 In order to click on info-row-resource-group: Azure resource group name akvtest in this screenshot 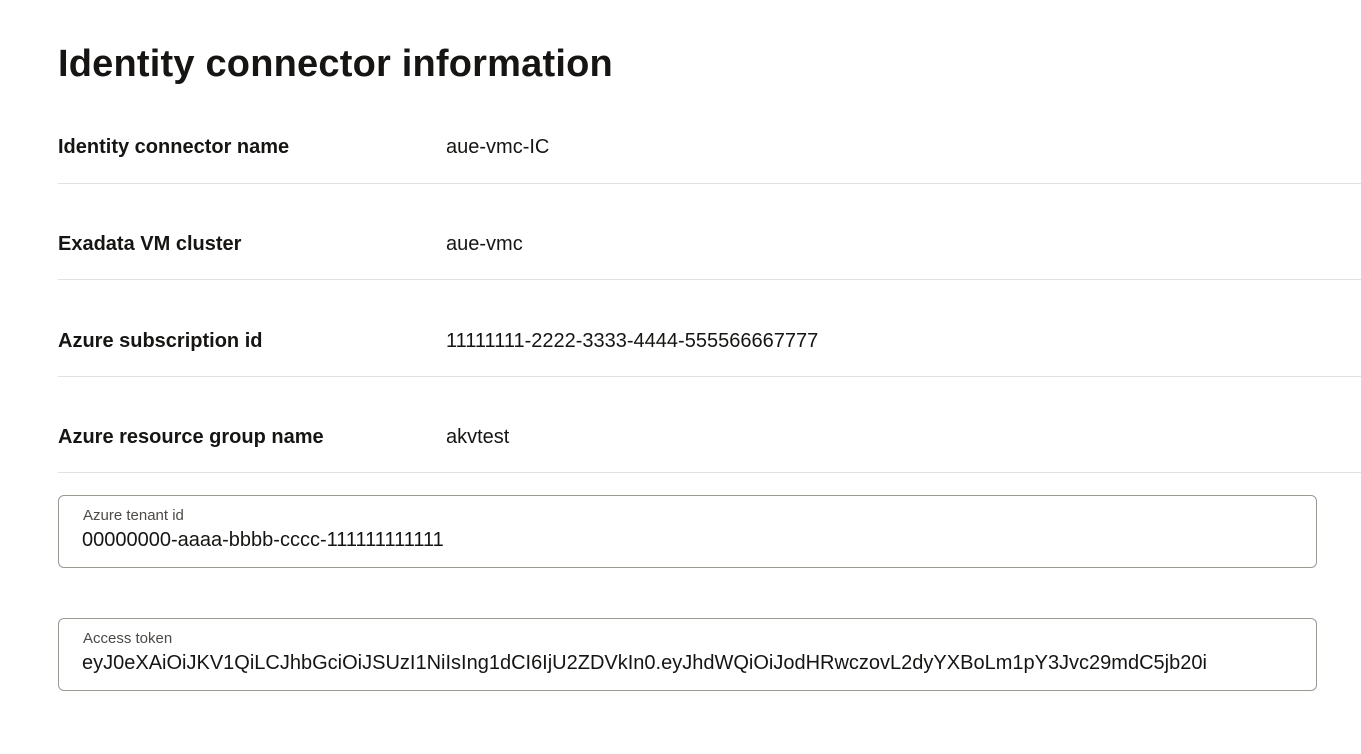, I will do `click(709, 425)`.